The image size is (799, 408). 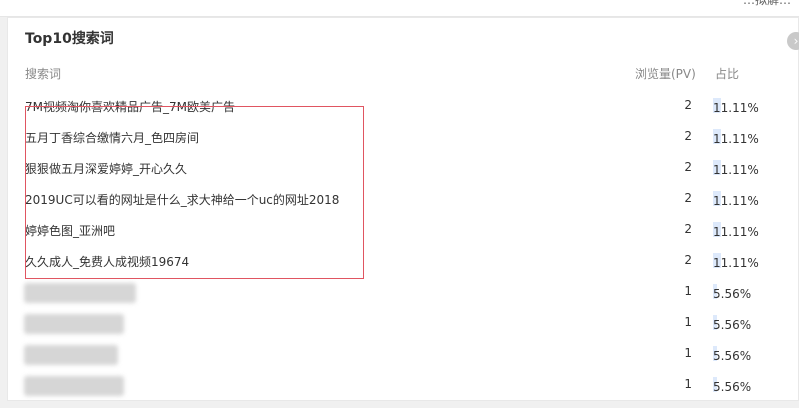 What do you see at coordinates (69, 39) in the screenshot?
I see `panel-title: Top10搜索词` at bounding box center [69, 39].